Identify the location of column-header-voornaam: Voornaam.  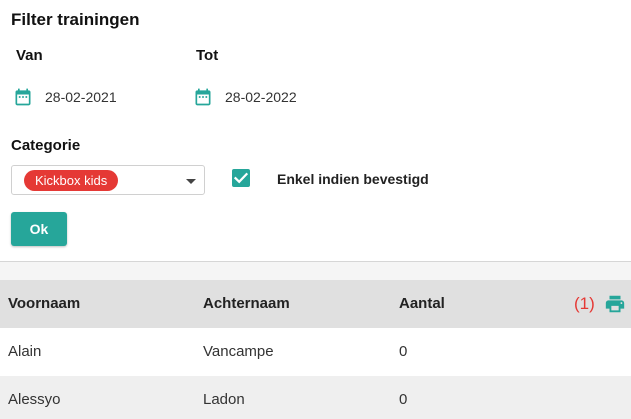
(44, 304).